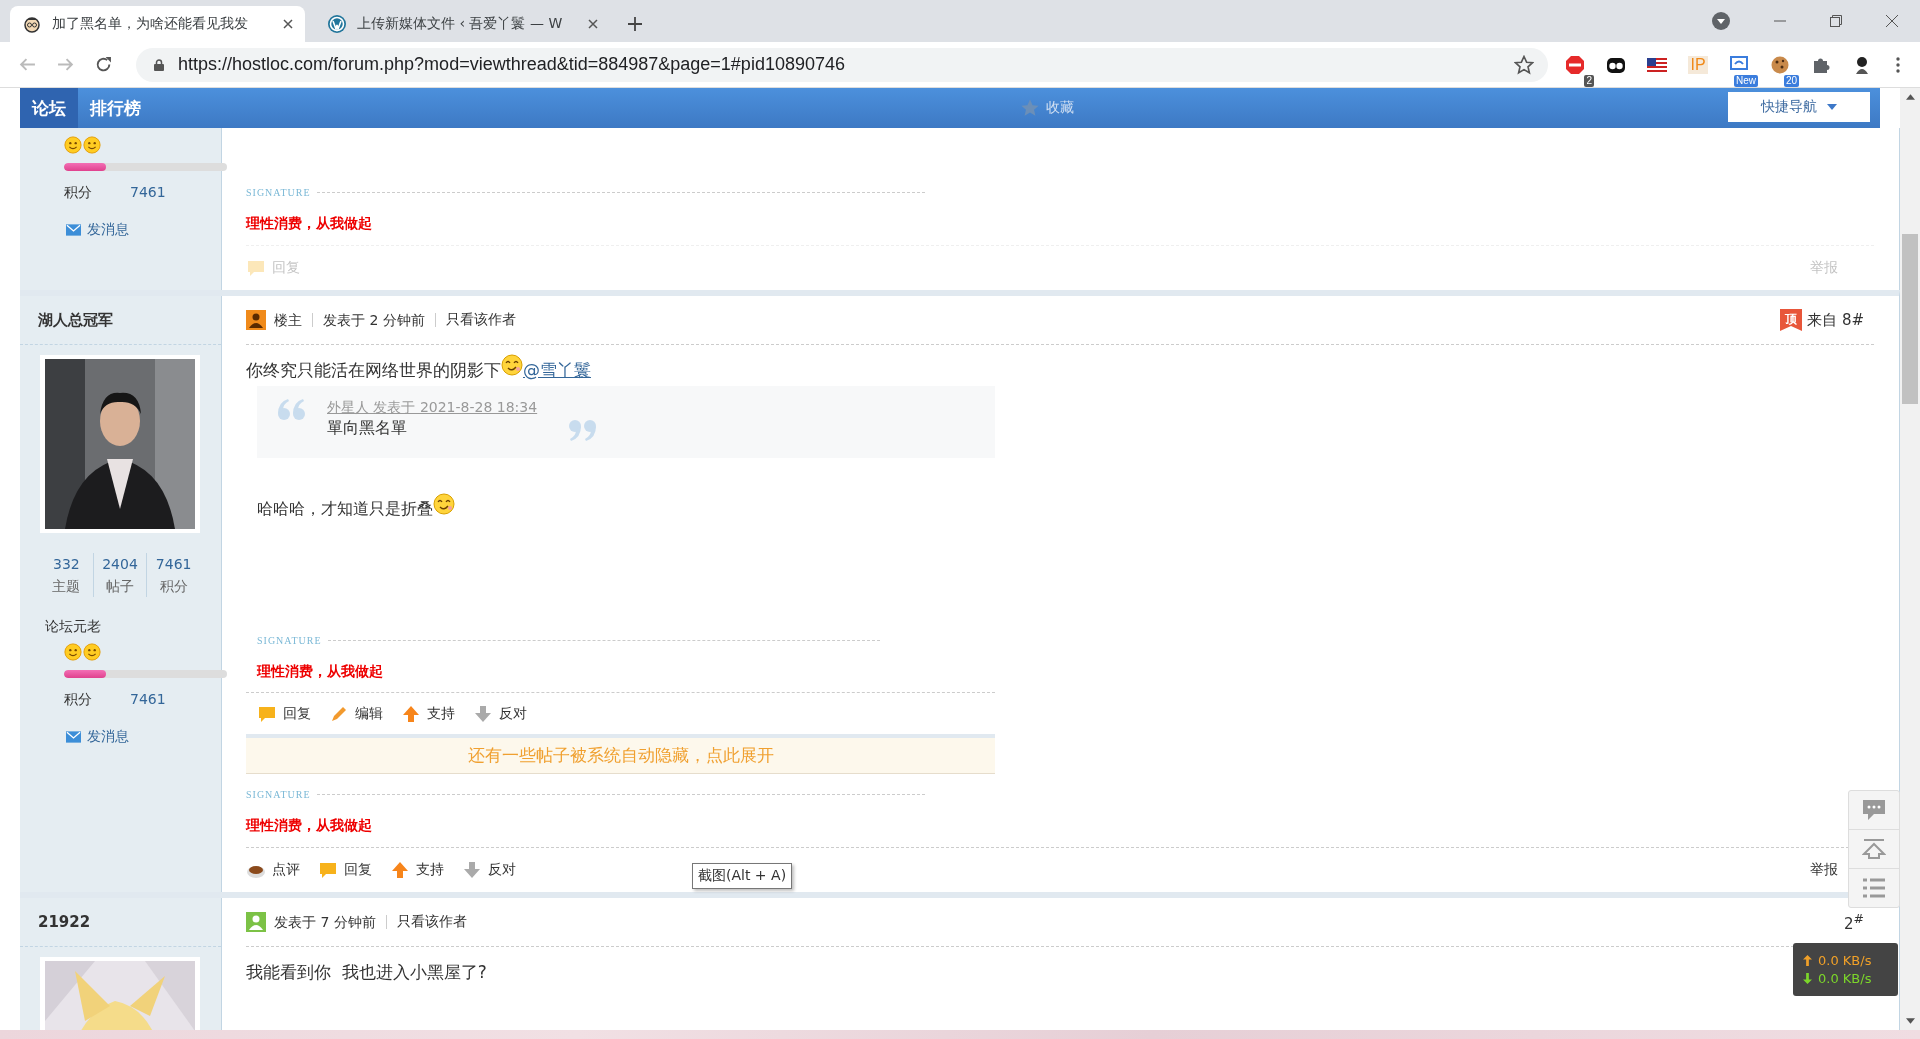 This screenshot has height=1039, width=1920. I want to click on stat-value: 2404, so click(120, 564).